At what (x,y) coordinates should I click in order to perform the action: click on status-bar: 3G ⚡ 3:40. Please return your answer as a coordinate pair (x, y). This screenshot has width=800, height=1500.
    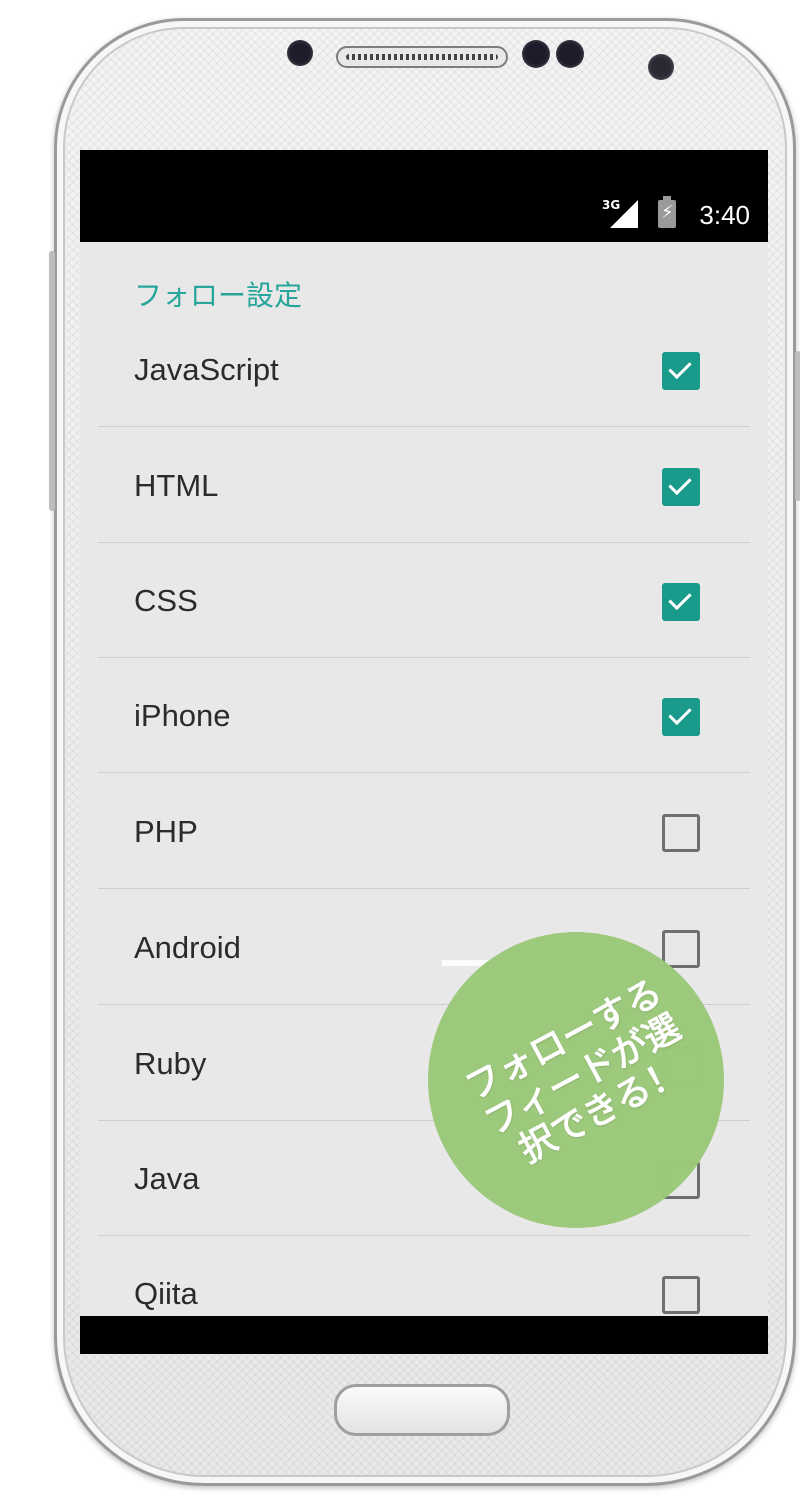
    Looking at the image, I should click on (424, 196).